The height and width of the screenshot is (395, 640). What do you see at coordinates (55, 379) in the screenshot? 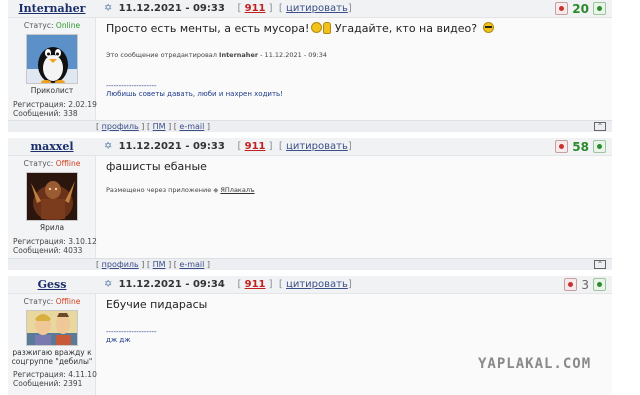
I see `registration-info: Регистрация: 4.11.10 Сообщений: 2391` at bounding box center [55, 379].